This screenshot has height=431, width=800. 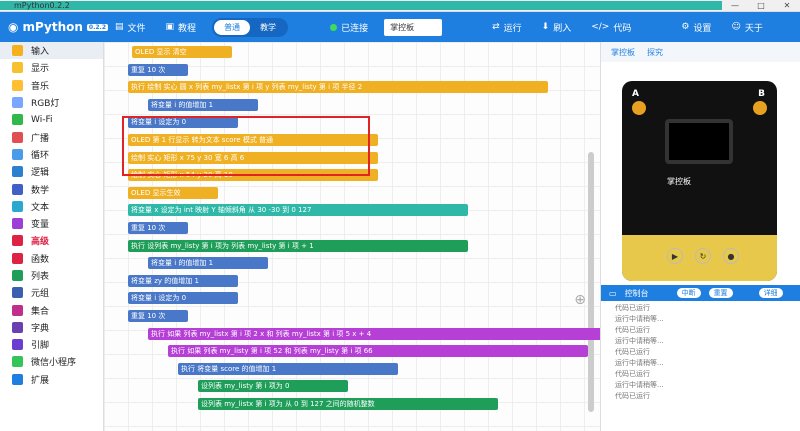 I want to click on user-menu: ☺ 天于, so click(x=746, y=27).